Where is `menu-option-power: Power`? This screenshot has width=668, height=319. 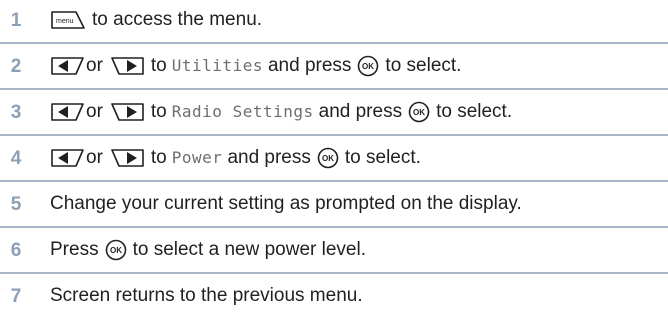 menu-option-power: Power is located at coordinates (197, 157).